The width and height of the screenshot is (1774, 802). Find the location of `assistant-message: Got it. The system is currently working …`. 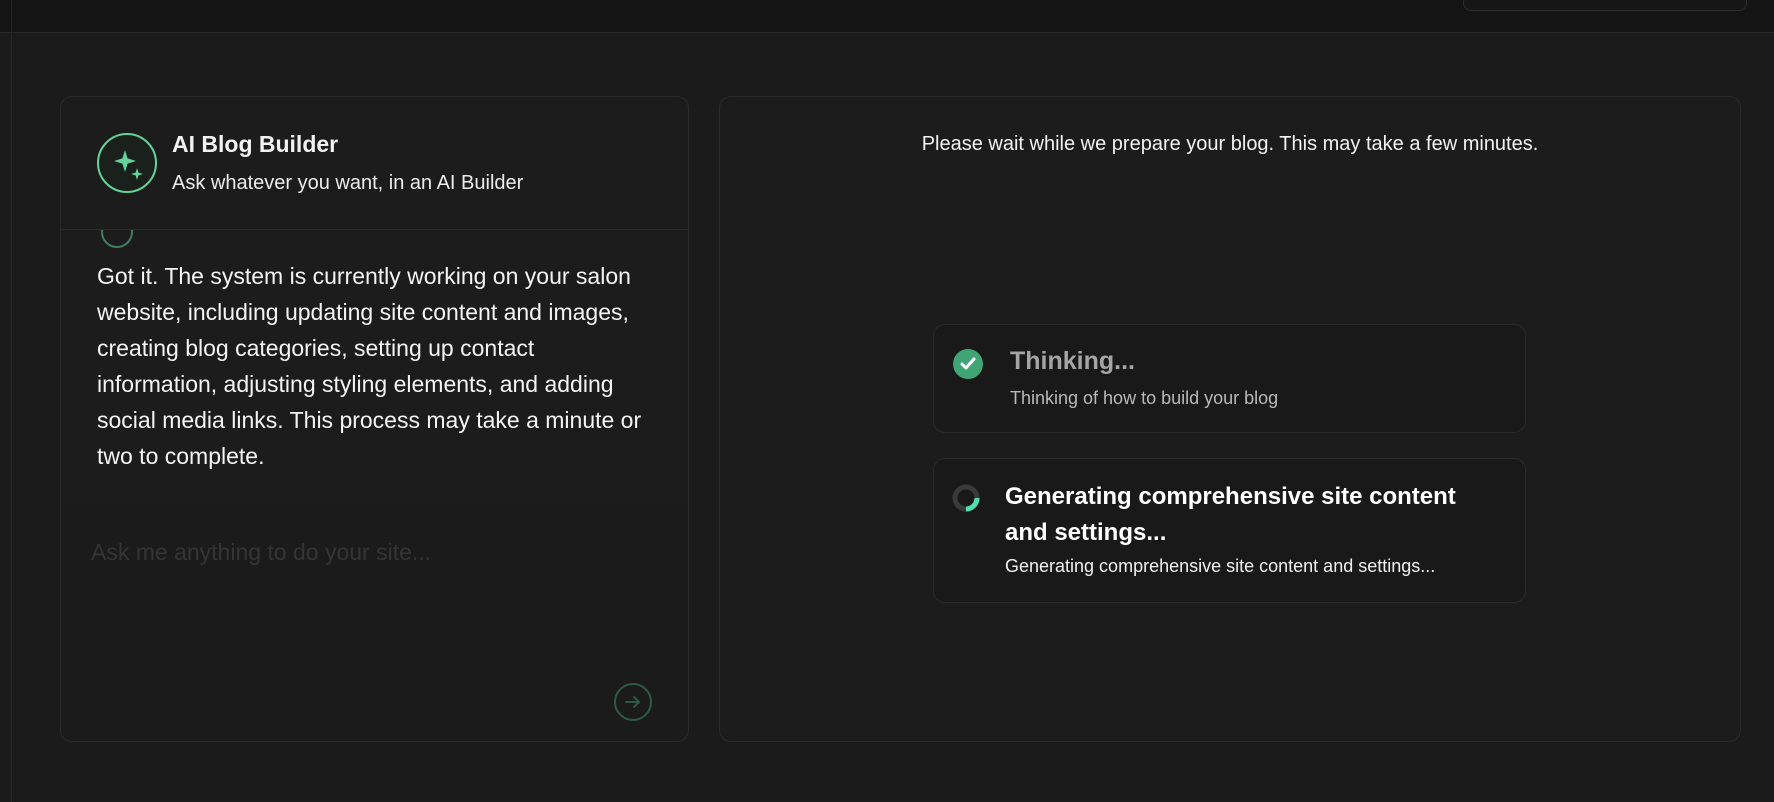

assistant-message: Got it. The system is currently working … is located at coordinates (369, 366).